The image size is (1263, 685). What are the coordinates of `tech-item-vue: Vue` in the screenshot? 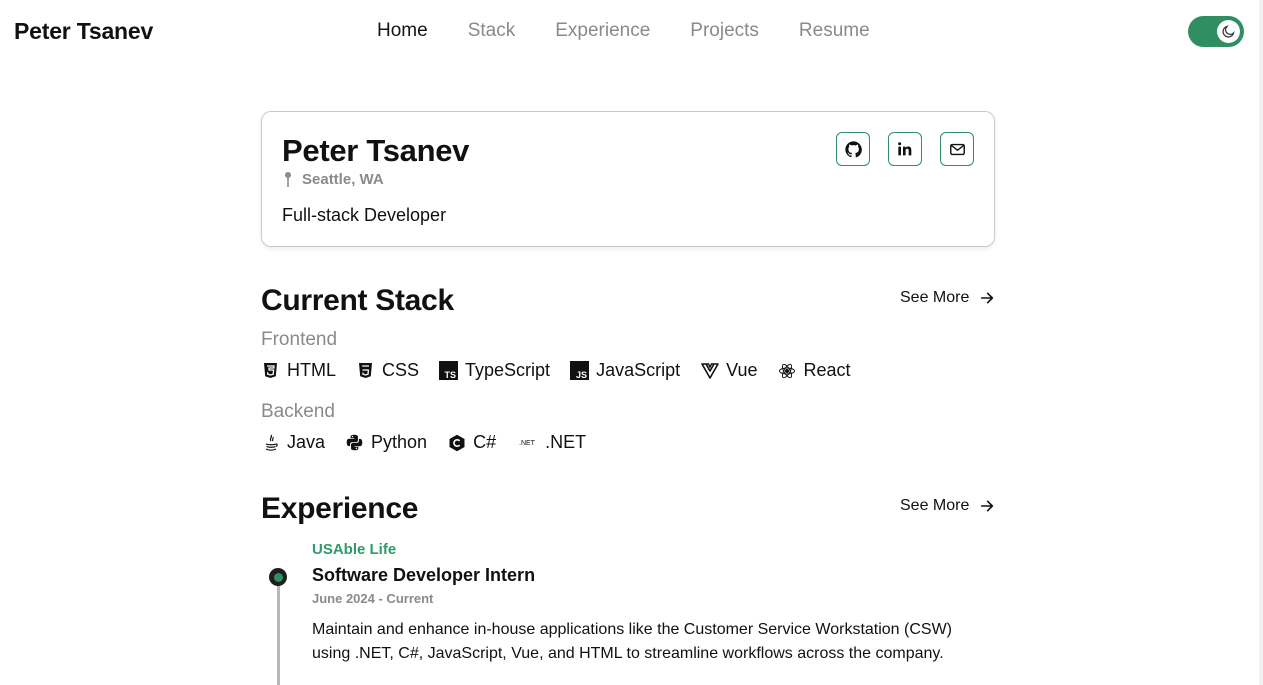 It's located at (728, 370).